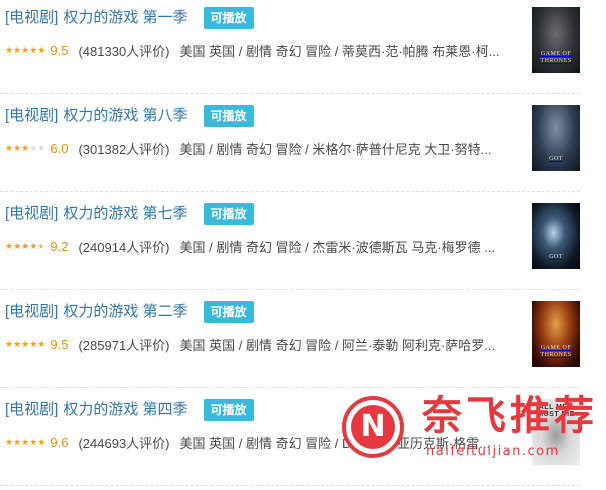 Image resolution: width=606 pixels, height=490 pixels. I want to click on result-title-link: [电视剧] 权力的游戏 第四季, so click(100, 410).